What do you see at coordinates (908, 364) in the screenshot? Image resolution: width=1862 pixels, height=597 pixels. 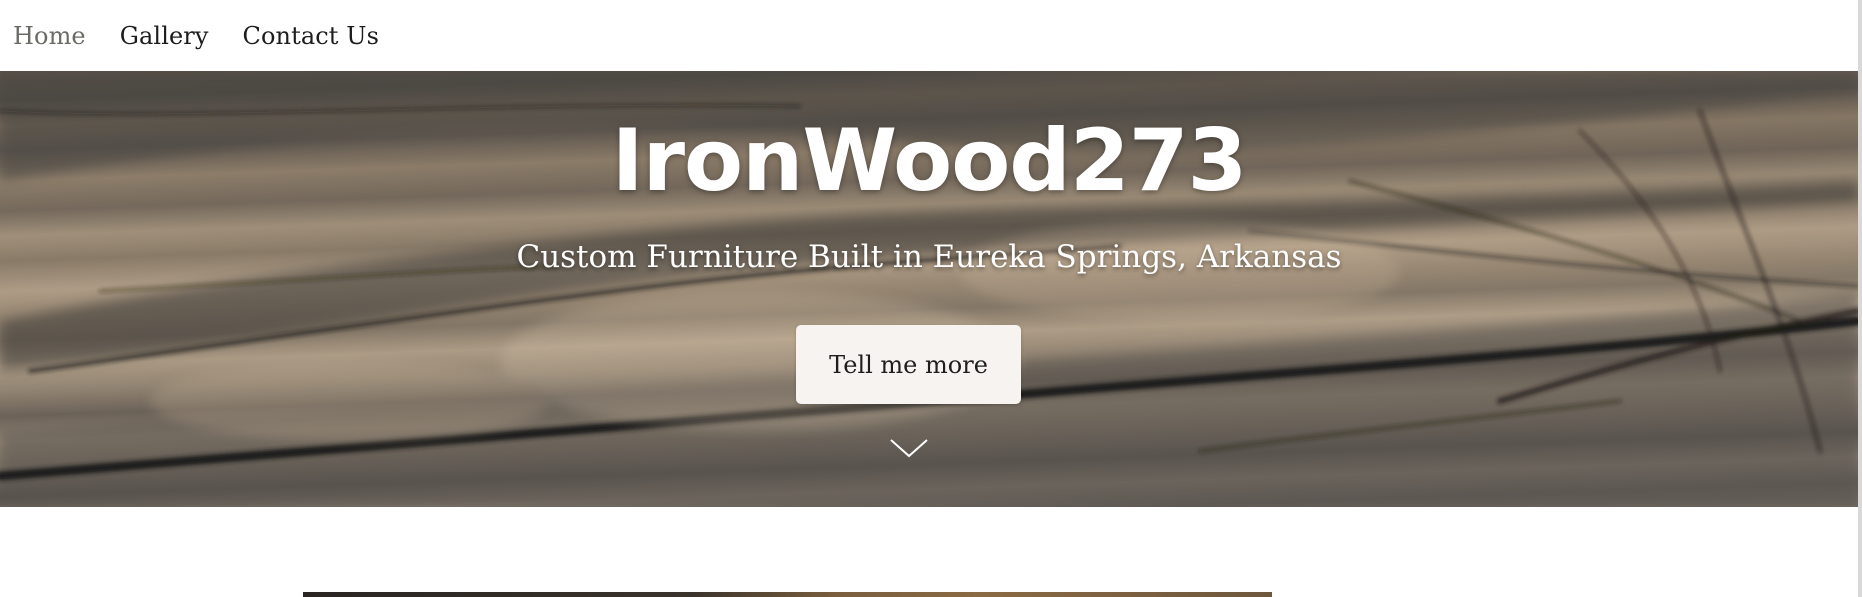 I see `tell-me-more-button: Tell me more` at bounding box center [908, 364].